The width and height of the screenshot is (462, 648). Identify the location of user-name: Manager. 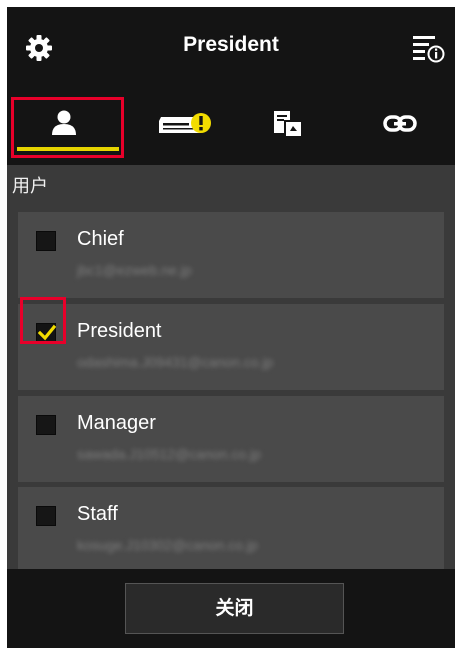
(116, 423).